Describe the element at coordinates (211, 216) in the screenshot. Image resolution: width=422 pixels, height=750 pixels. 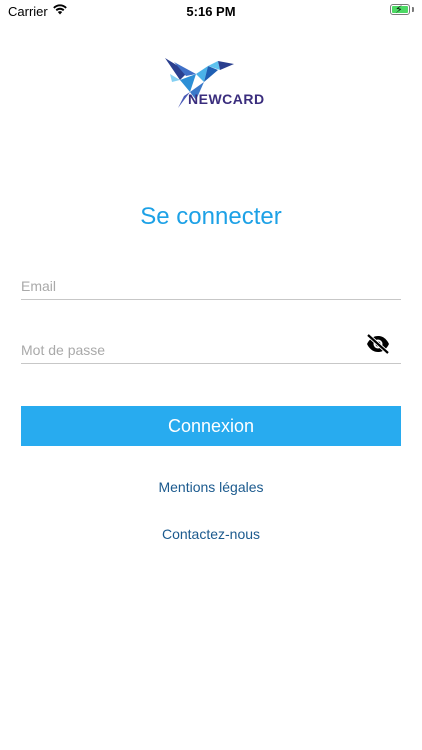
I see `page-title: Se connecter` at that location.